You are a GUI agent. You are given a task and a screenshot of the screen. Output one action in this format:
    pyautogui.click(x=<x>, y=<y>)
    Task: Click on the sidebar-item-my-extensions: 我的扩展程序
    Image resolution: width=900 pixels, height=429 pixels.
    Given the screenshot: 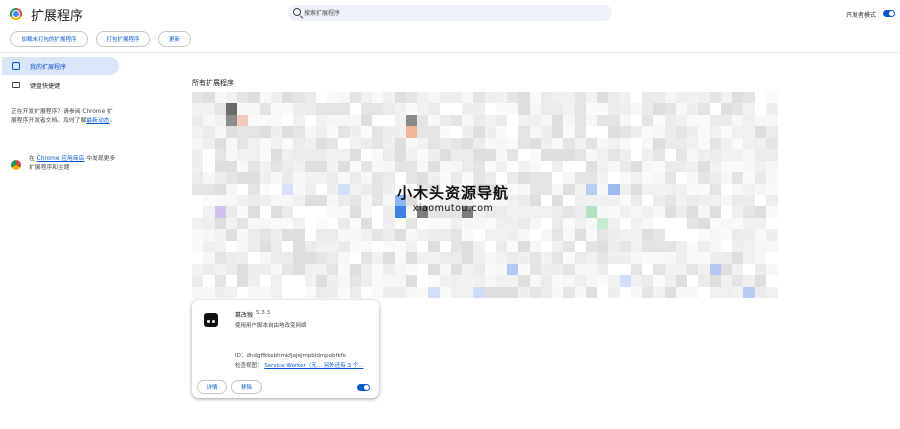 What is the action you would take?
    pyautogui.click(x=60, y=66)
    